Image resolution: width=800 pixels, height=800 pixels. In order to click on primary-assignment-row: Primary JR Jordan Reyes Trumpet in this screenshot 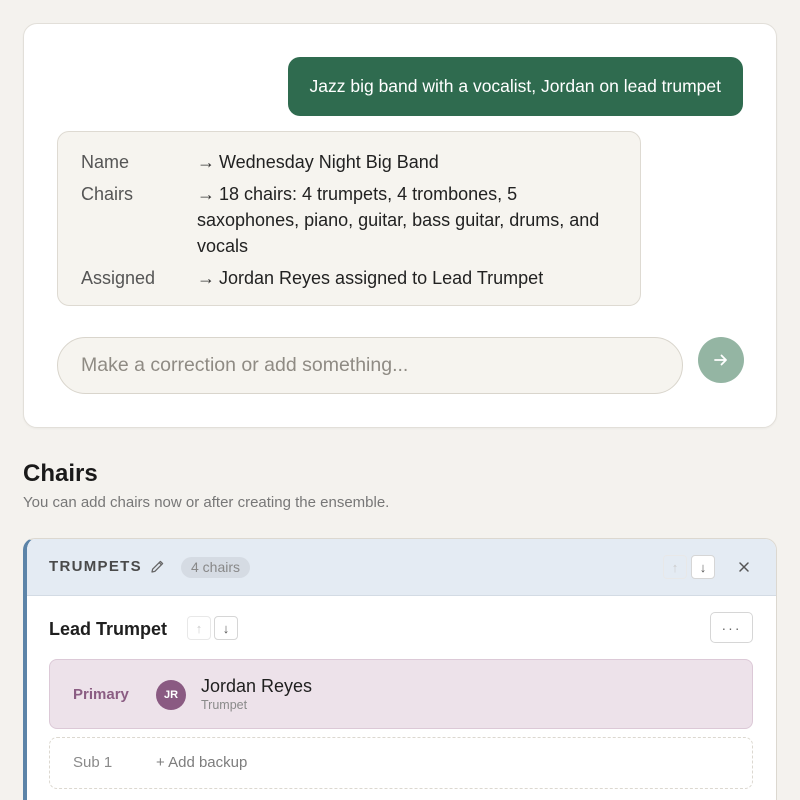, I will do `click(401, 694)`.